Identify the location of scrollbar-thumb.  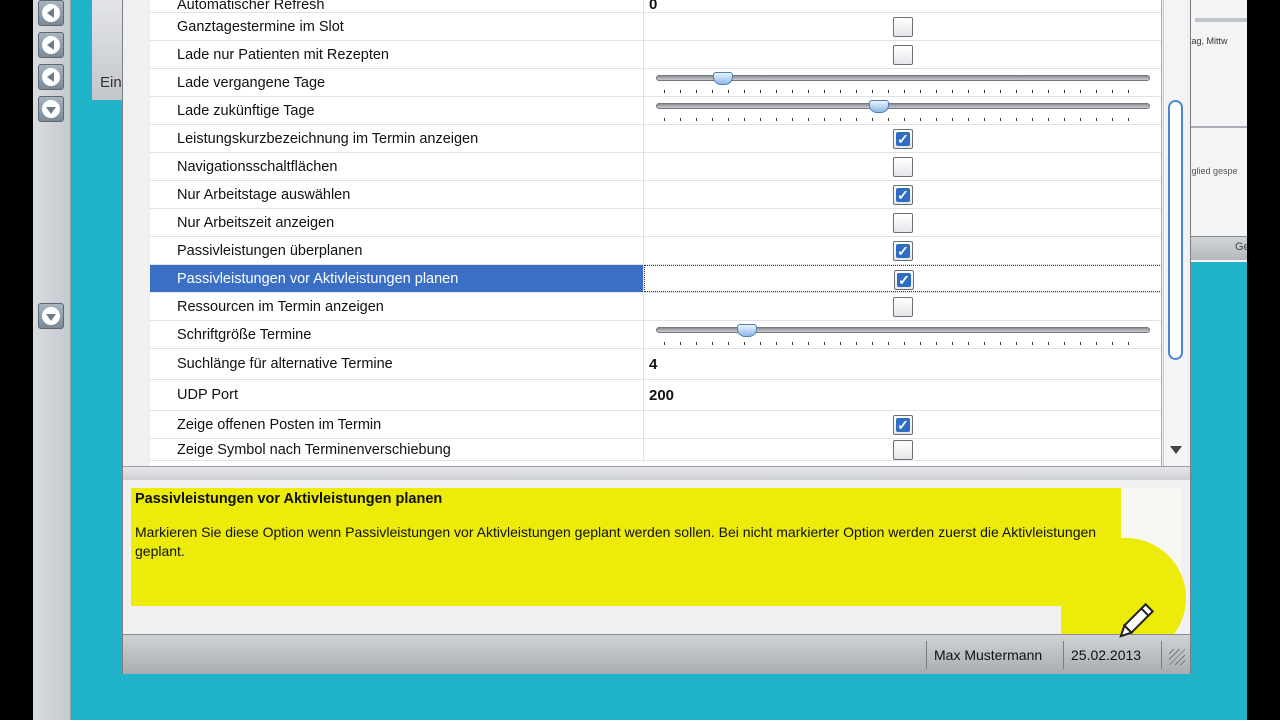
(1175, 230).